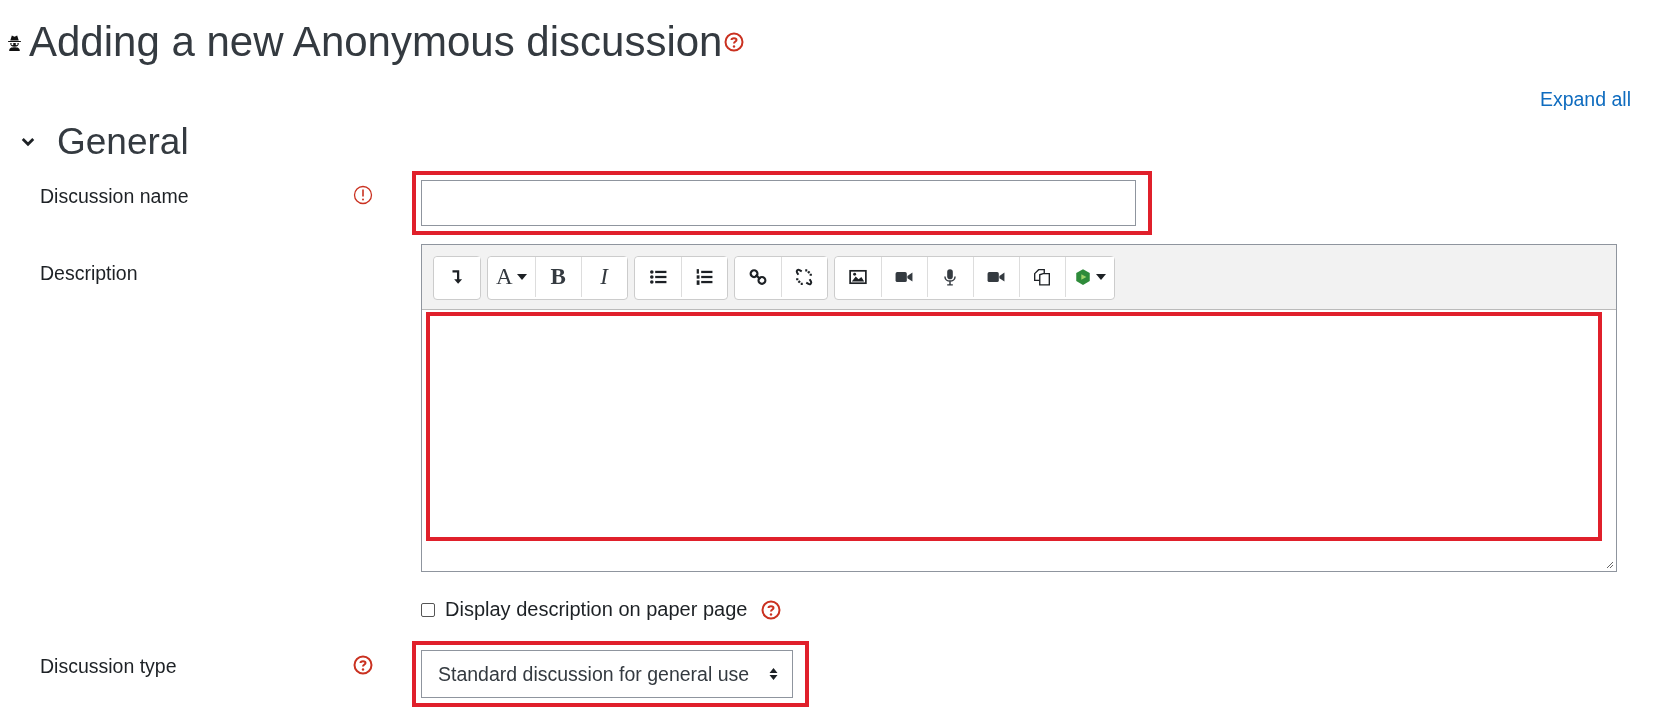 The height and width of the screenshot is (718, 1654). Describe the element at coordinates (108, 666) in the screenshot. I see `field-label: Discussion type` at that location.